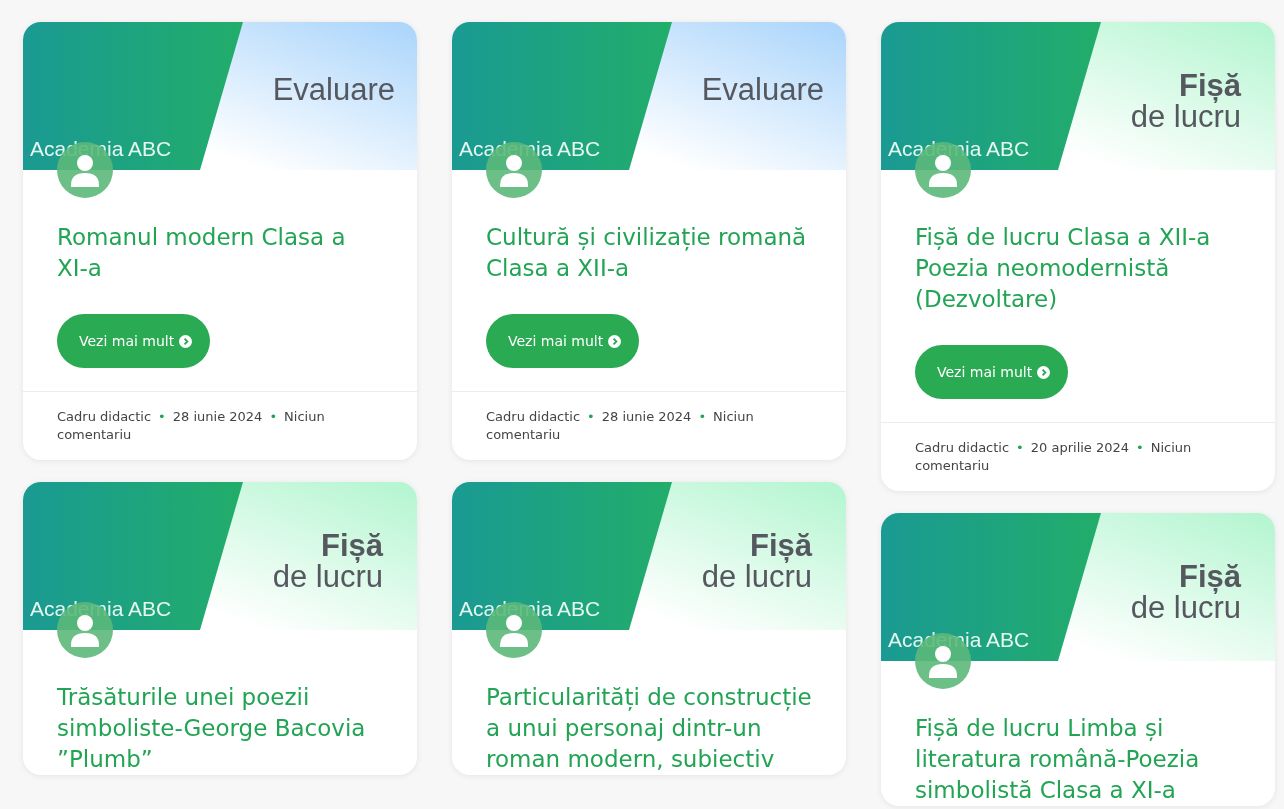 Image resolution: width=1284 pixels, height=809 pixels. I want to click on post-title: Fișă de lucru Clasa a XII-a Poezia neomodernistă (Dezvoltare), so click(1078, 268).